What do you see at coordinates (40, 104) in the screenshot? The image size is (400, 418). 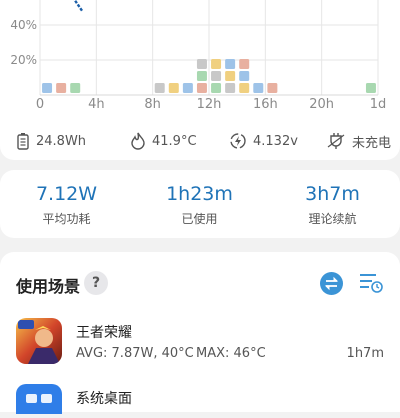 I see `x-tick-label: 0` at bounding box center [40, 104].